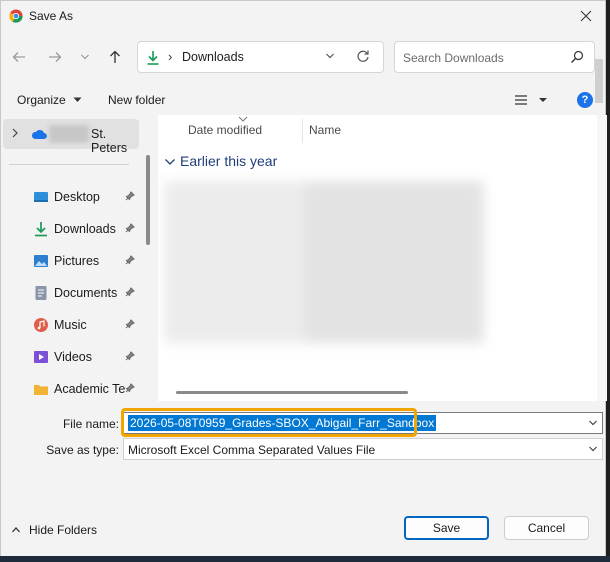 The width and height of the screenshot is (610, 562). I want to click on redacted-text, so click(69, 134).